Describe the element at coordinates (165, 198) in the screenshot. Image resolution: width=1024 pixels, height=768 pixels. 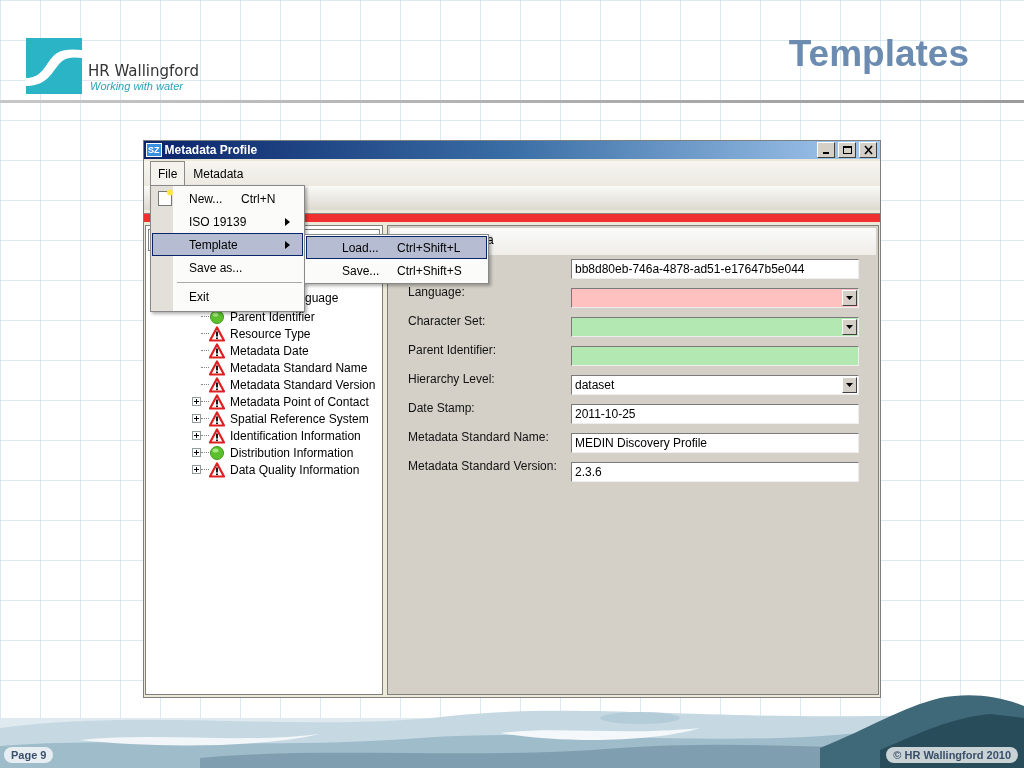
I see `new-document-icon` at that location.